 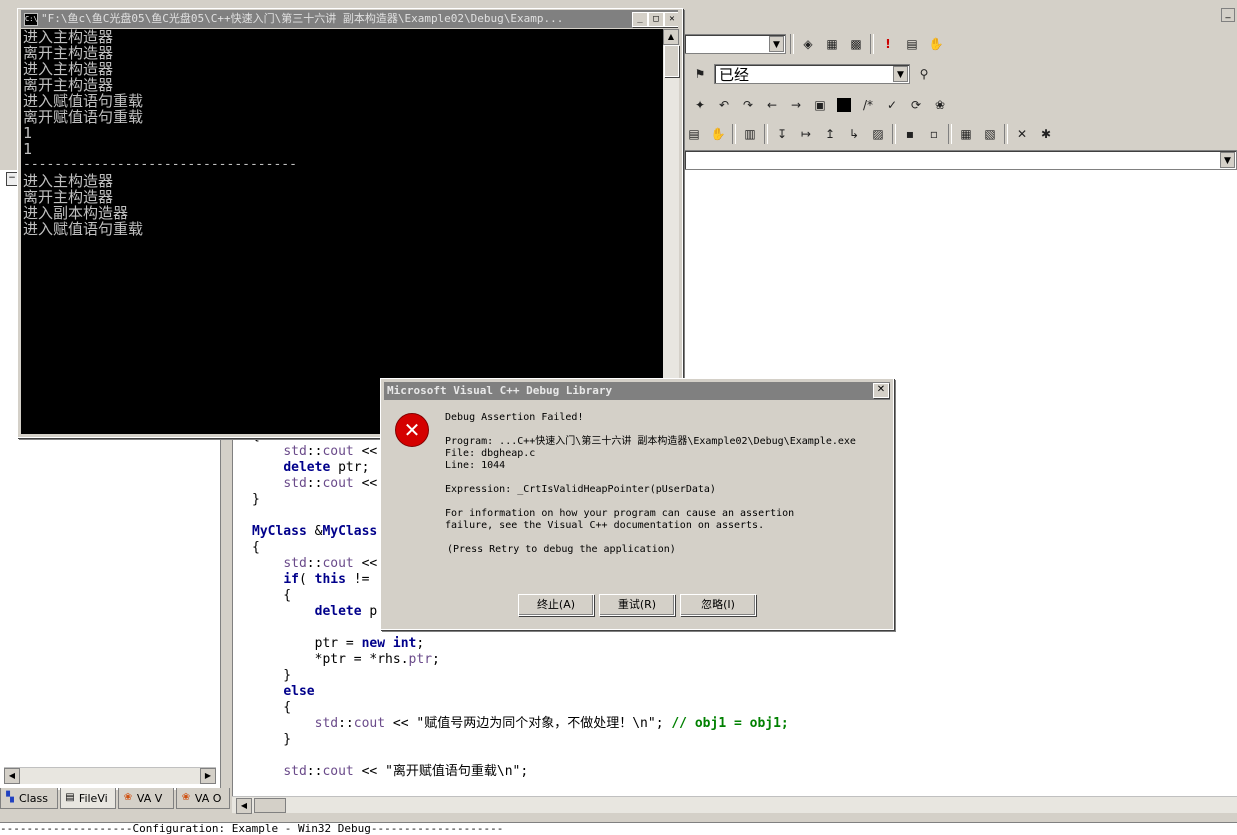 What do you see at coordinates (724, 105) in the screenshot?
I see `undo-icon: ↶` at bounding box center [724, 105].